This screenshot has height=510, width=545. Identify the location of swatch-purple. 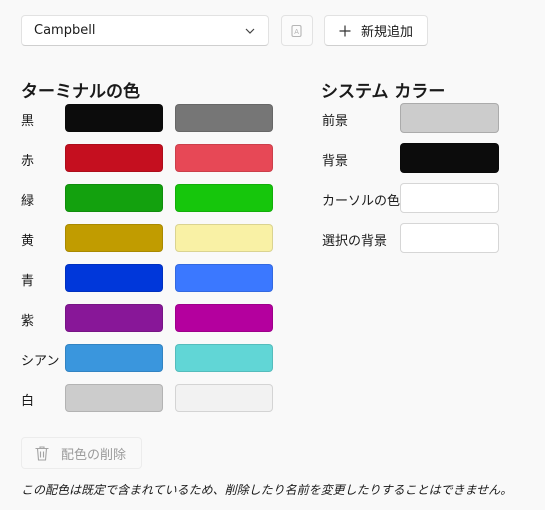
(114, 318).